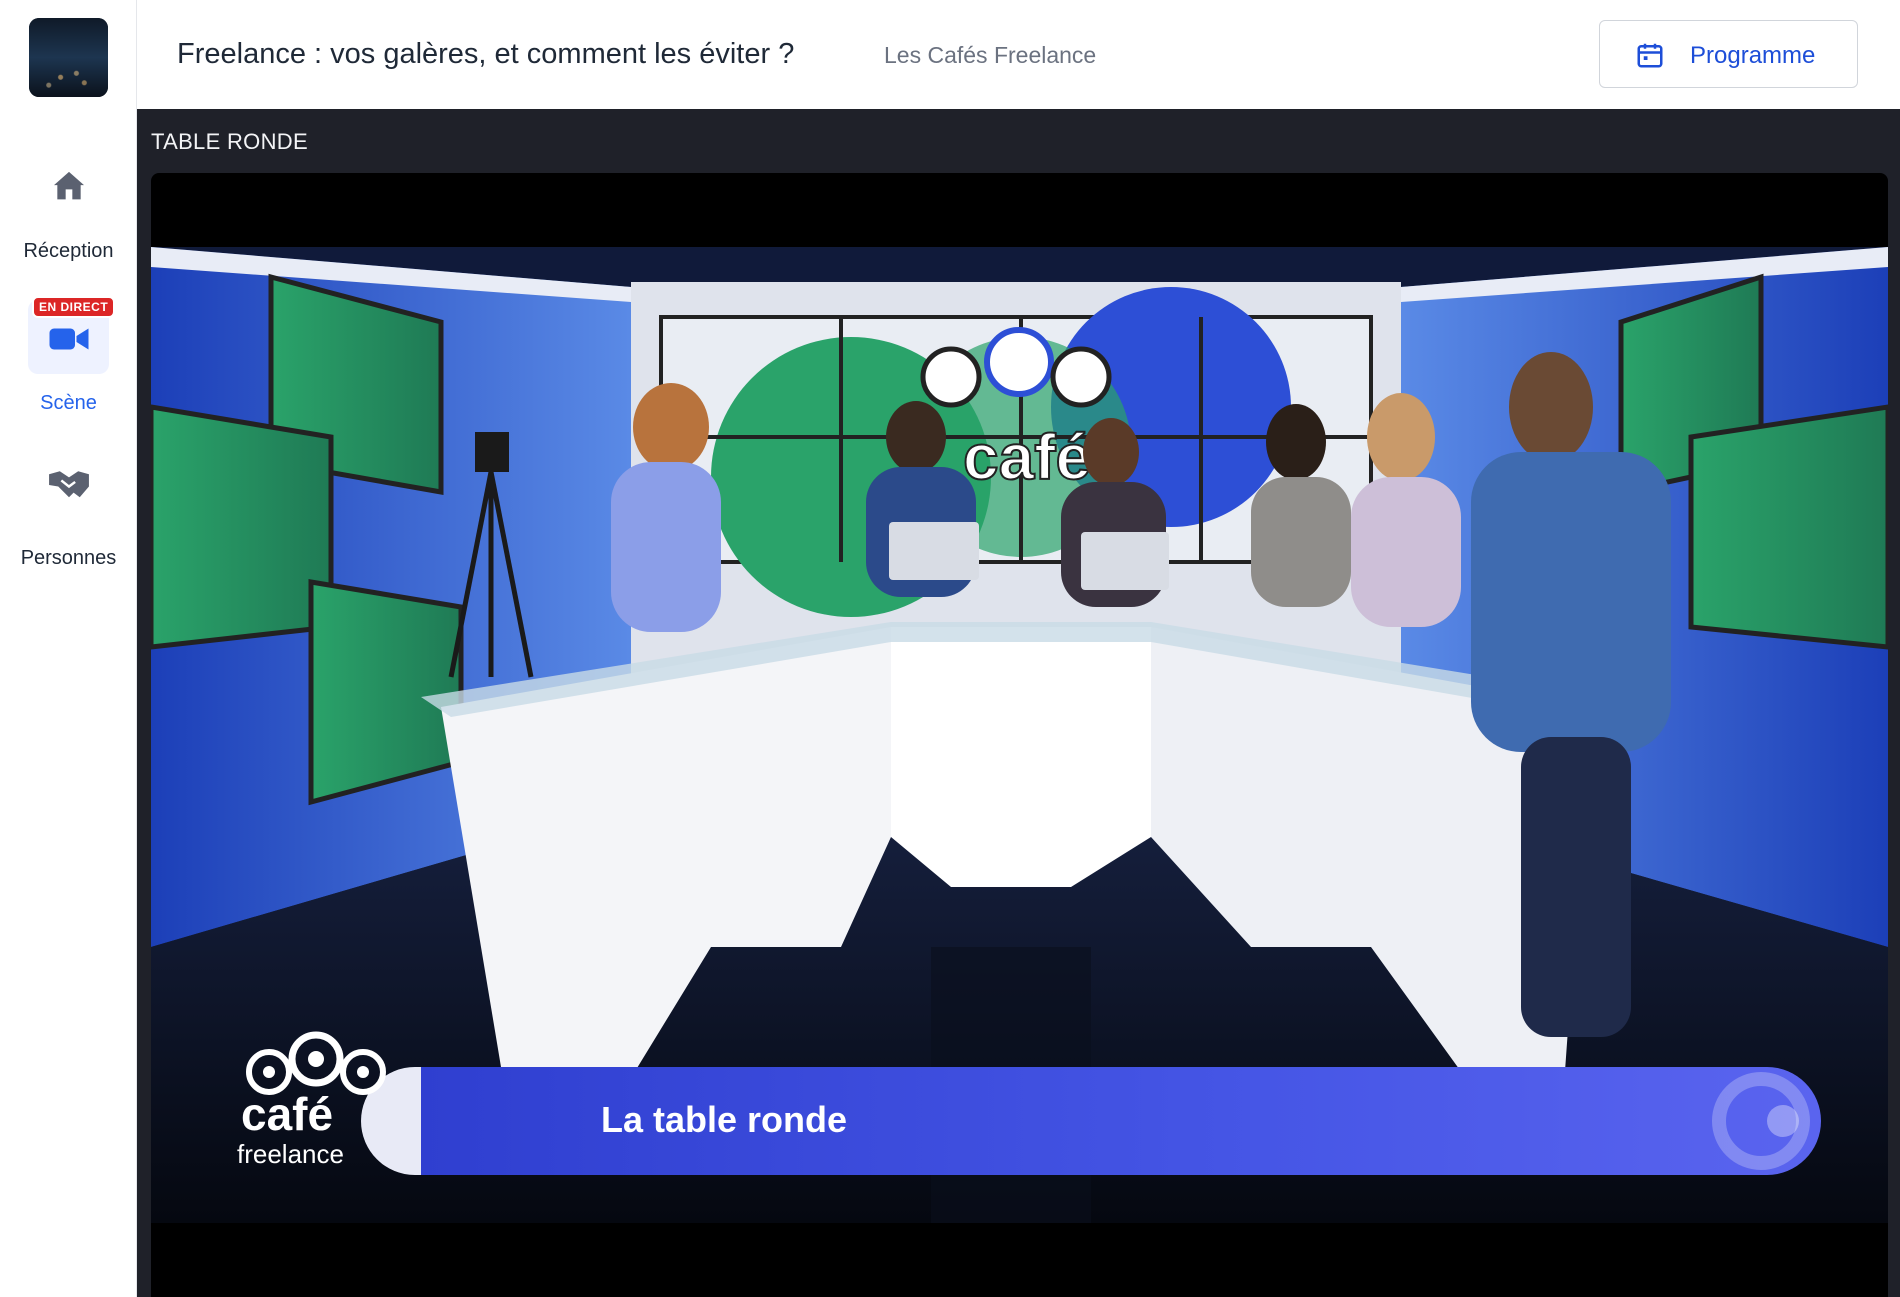 Image resolution: width=1900 pixels, height=1297 pixels. Describe the element at coordinates (68, 57) in the screenshot. I see `event-logo` at that location.